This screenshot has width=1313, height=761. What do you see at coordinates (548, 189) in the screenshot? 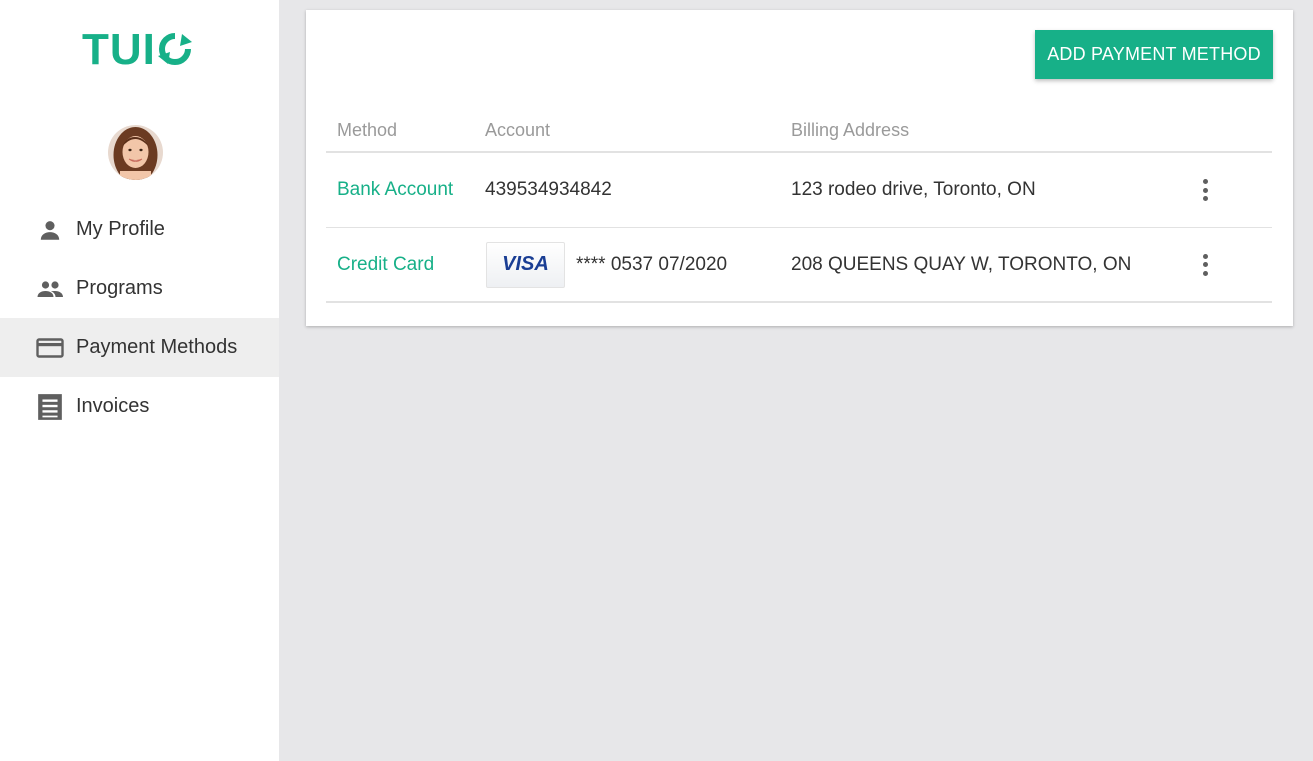
I see `account-number: 439534934842` at bounding box center [548, 189].